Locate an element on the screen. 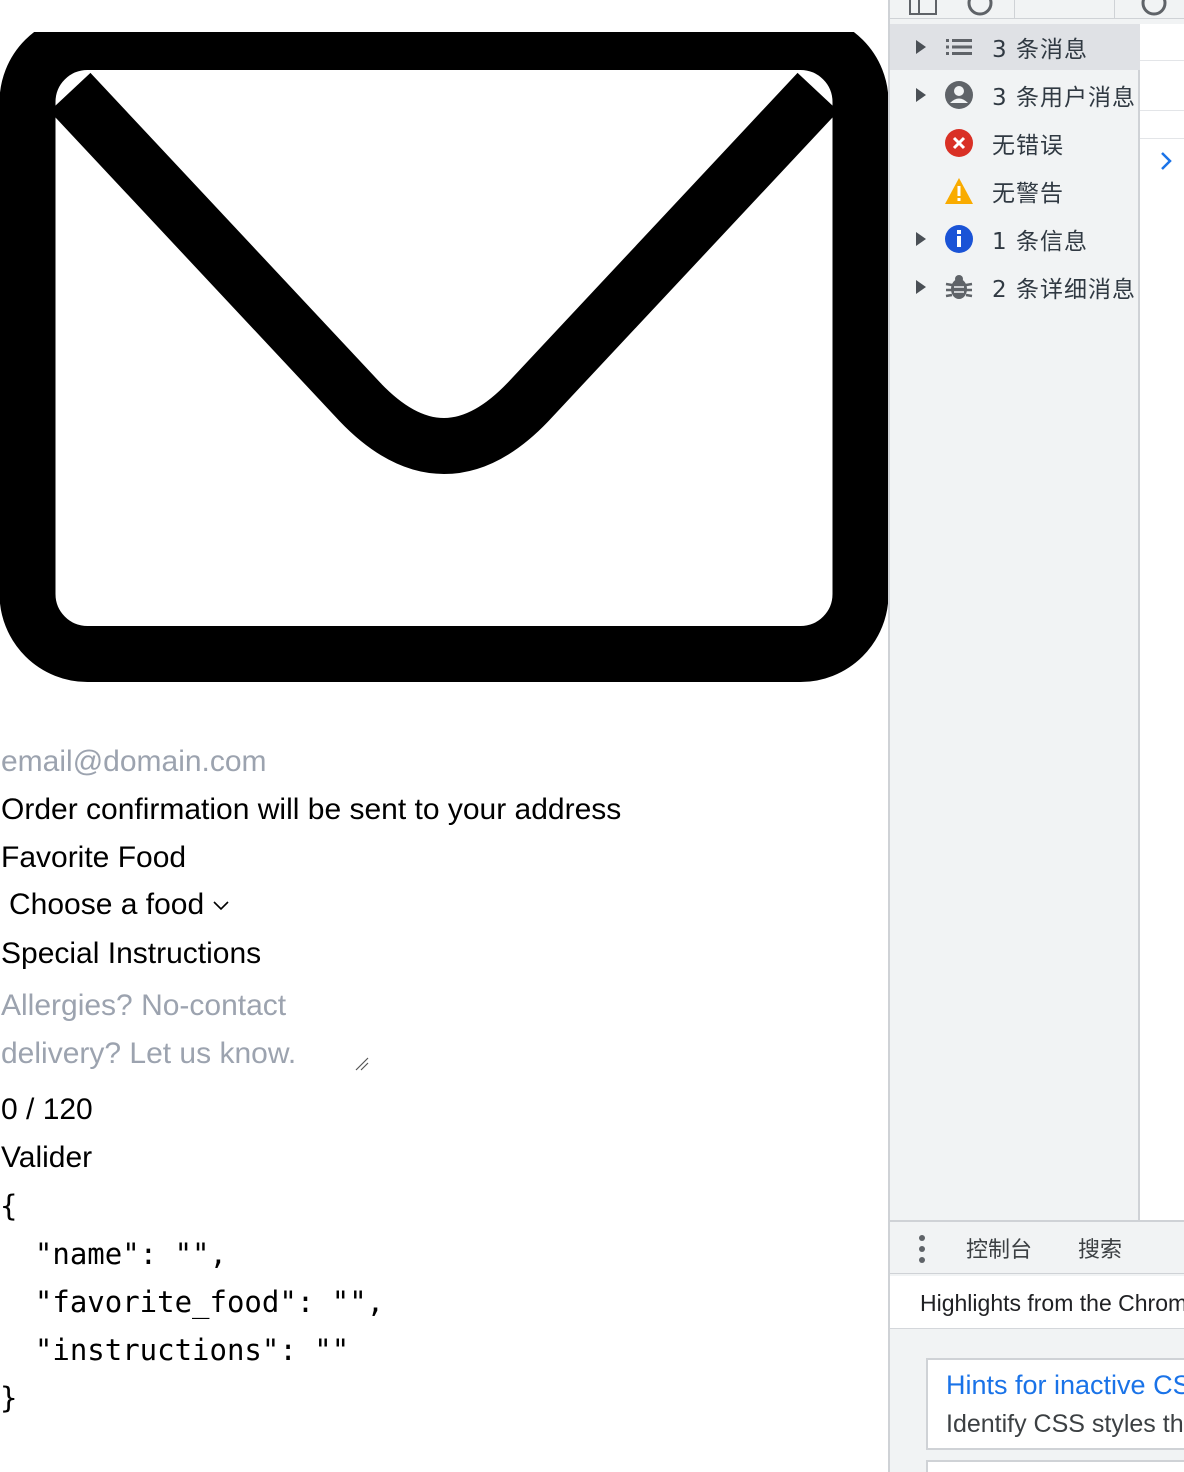  whats-new-title: Highlights from the Chrome is located at coordinates (1052, 1303).